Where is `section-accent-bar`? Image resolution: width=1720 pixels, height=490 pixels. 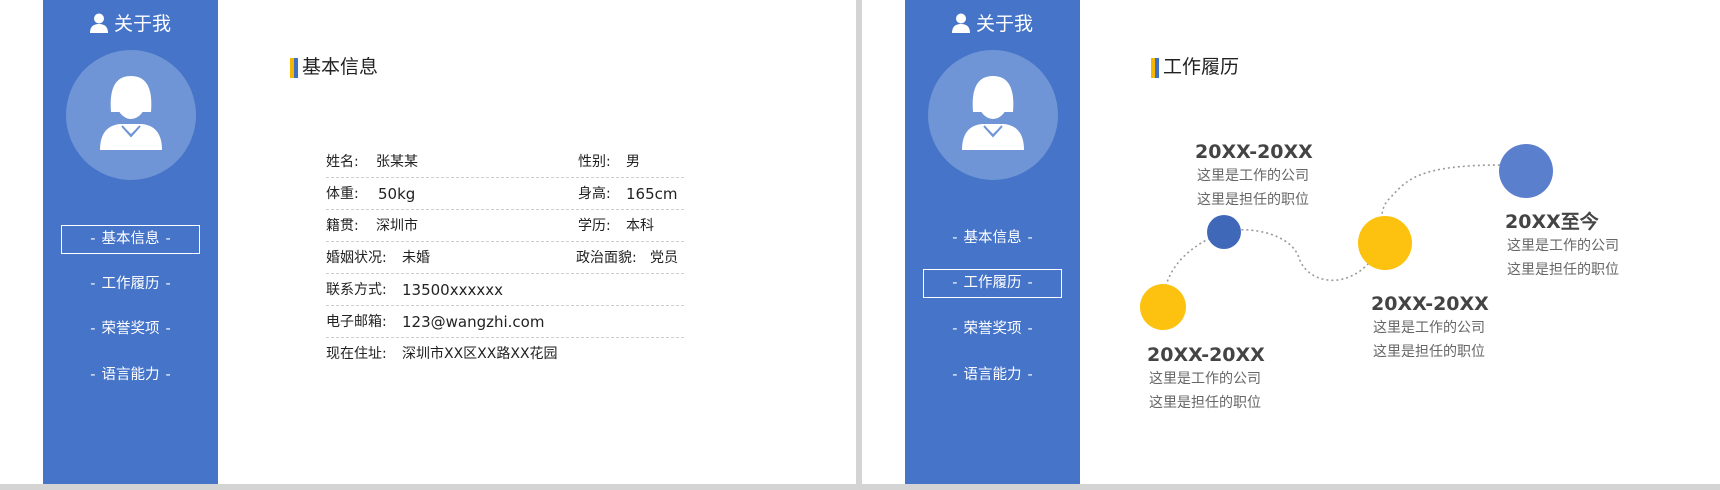 section-accent-bar is located at coordinates (294, 68).